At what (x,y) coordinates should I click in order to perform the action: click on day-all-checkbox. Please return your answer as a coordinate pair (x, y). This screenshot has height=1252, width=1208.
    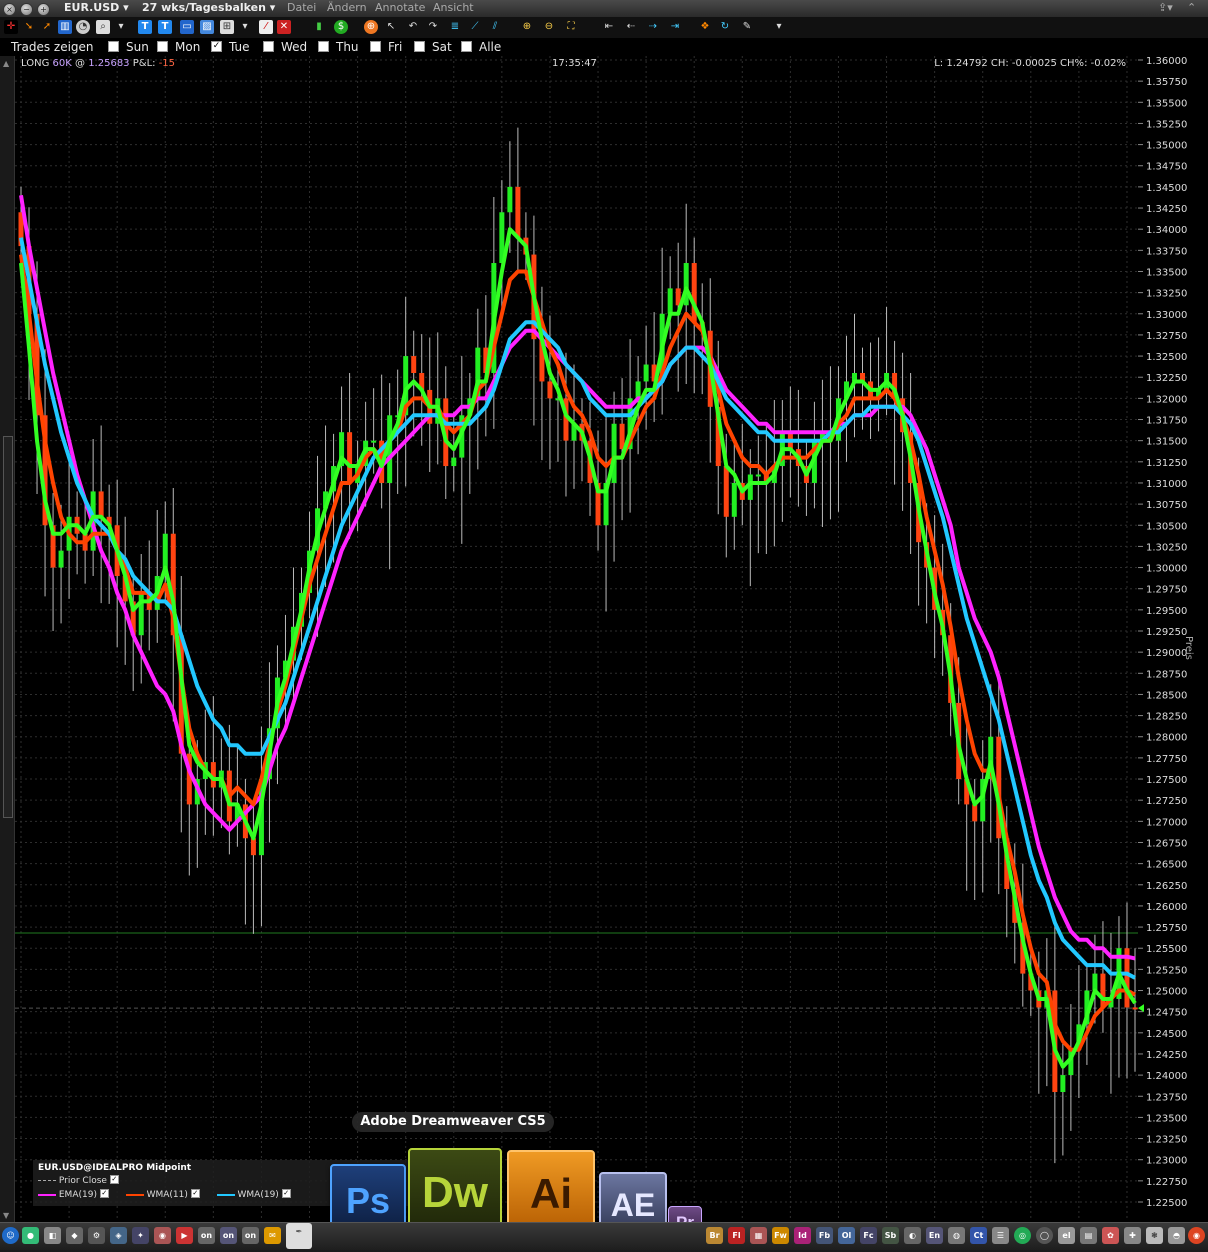
    Looking at the image, I should click on (466, 46).